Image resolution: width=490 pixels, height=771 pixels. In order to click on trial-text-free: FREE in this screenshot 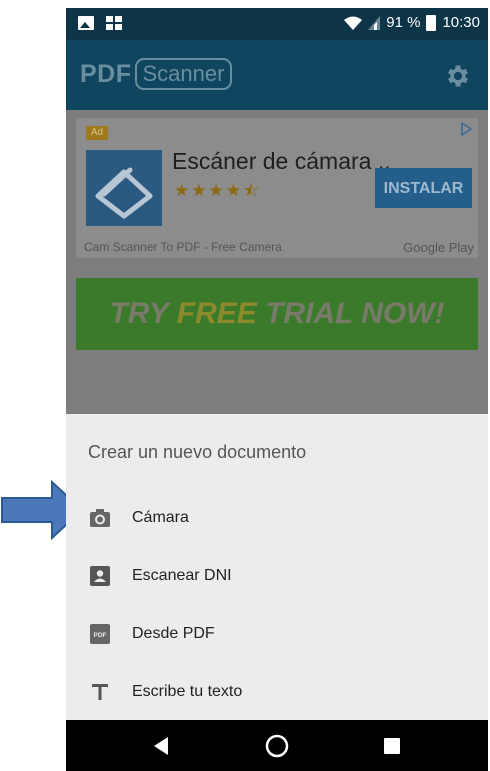, I will do `click(216, 313)`.